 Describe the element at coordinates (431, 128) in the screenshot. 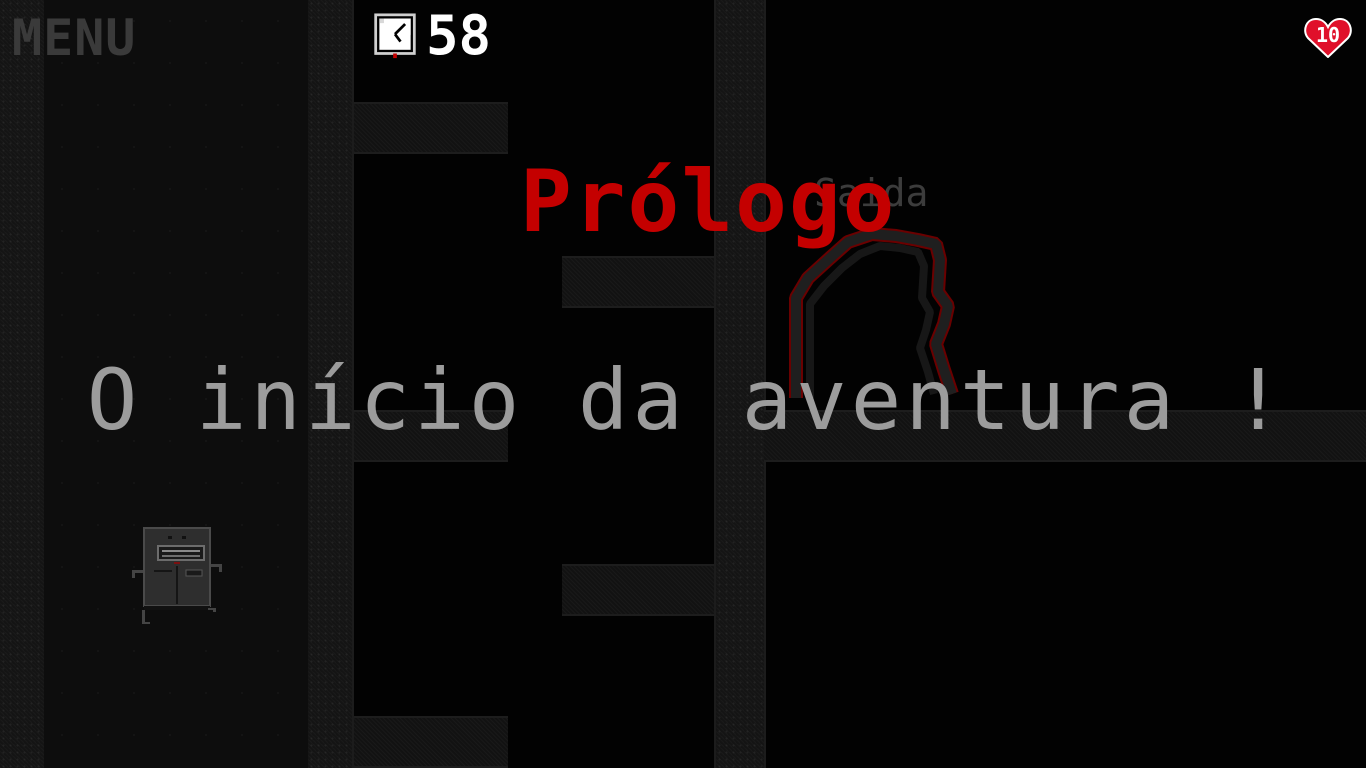

I see `ledge-top-left` at that location.